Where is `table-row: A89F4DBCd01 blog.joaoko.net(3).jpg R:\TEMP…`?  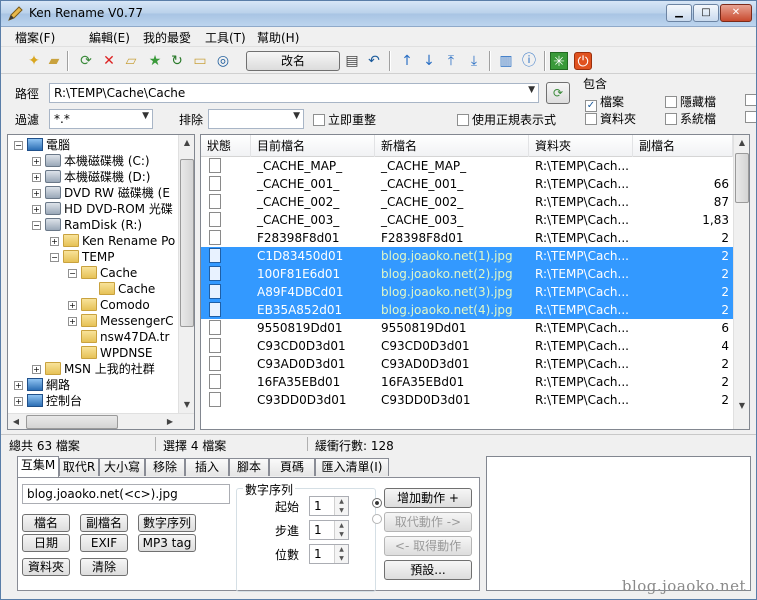
table-row: A89F4DBCd01 blog.joaoko.net(3).jpg R:\TEMP… is located at coordinates (467, 292).